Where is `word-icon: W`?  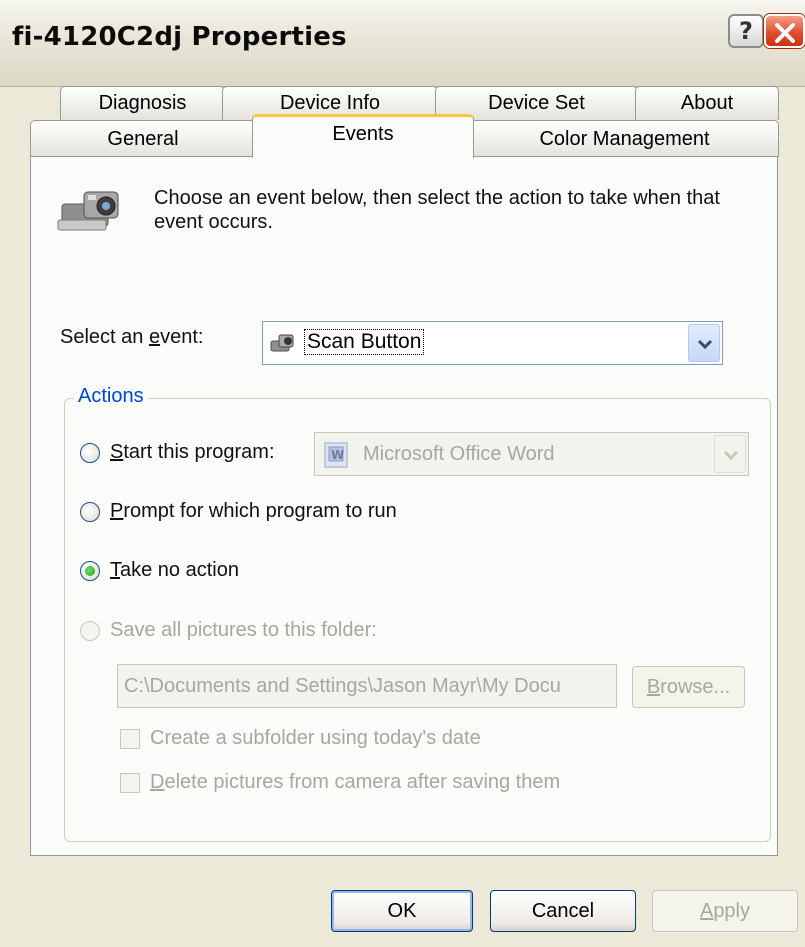 word-icon: W is located at coordinates (336, 455).